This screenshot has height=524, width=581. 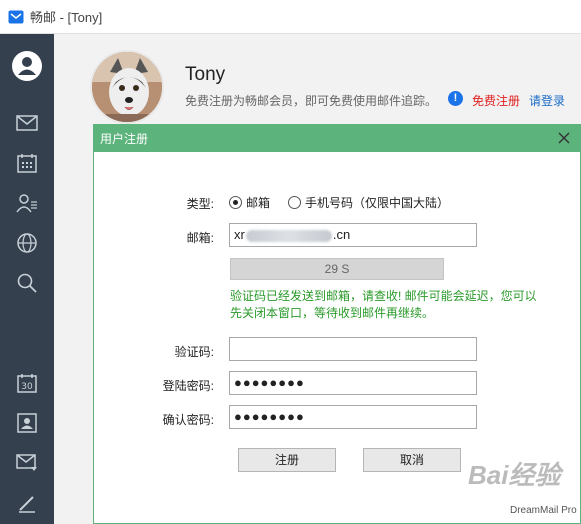 I want to click on notice-line-2: 先关闭本窗口，等待收到邮件再继续。, so click(x=332, y=313).